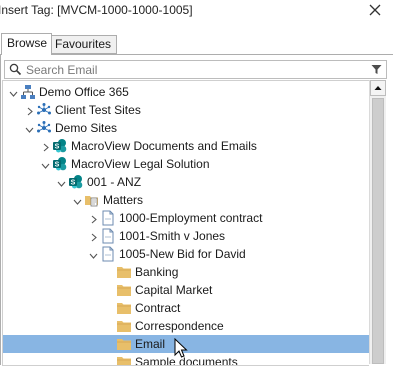 This screenshot has width=393, height=366. Describe the element at coordinates (375, 10) in the screenshot. I see `close-icon` at that location.